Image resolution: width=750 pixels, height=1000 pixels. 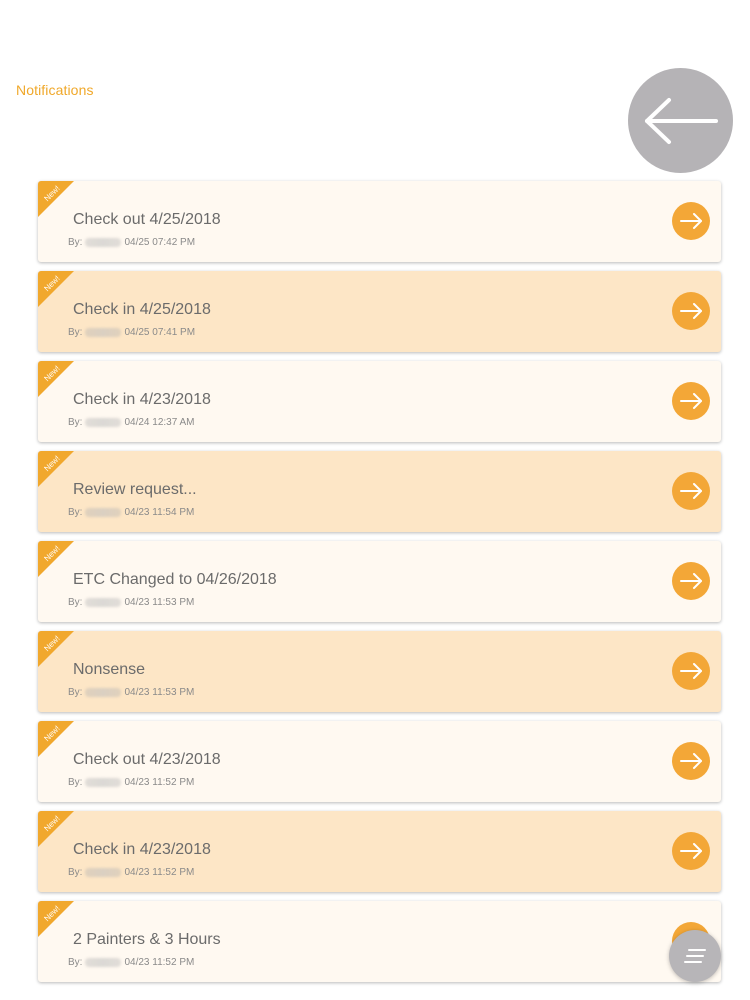 I want to click on notification-timestamp: 04/23 11:54 PM, so click(x=159, y=512).